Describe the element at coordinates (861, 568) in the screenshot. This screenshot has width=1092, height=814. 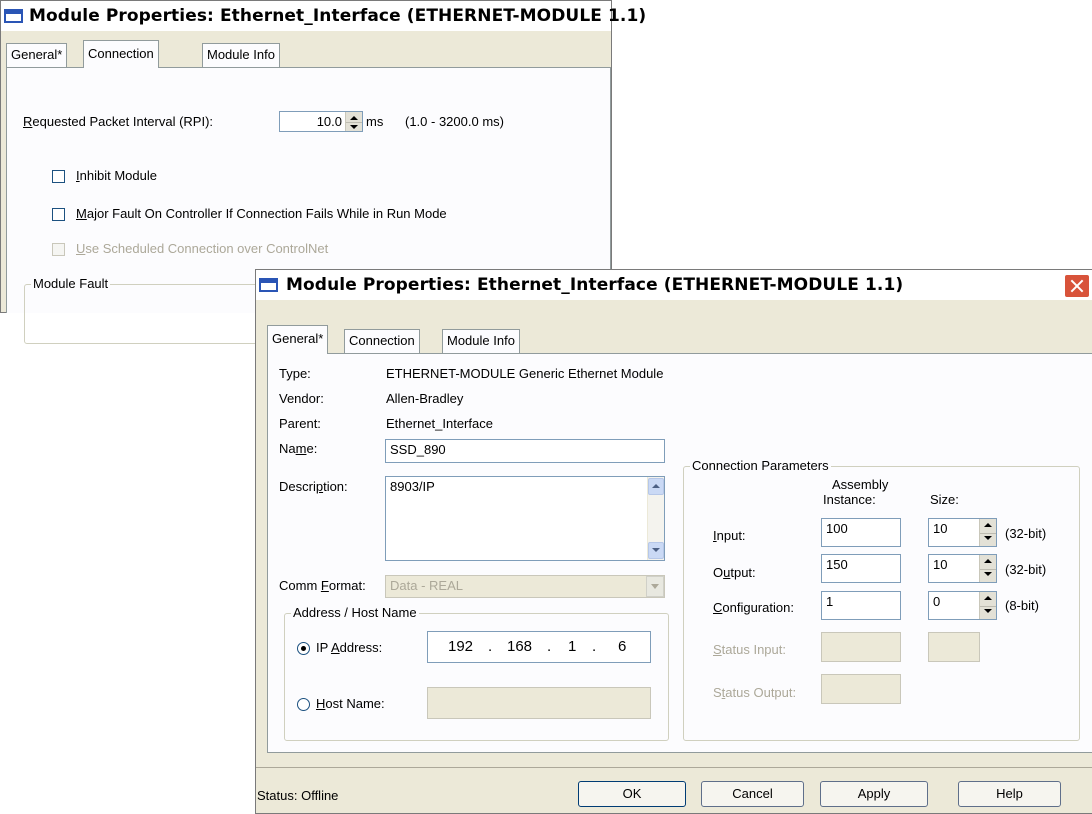
I see `output-instance-field: 150` at that location.